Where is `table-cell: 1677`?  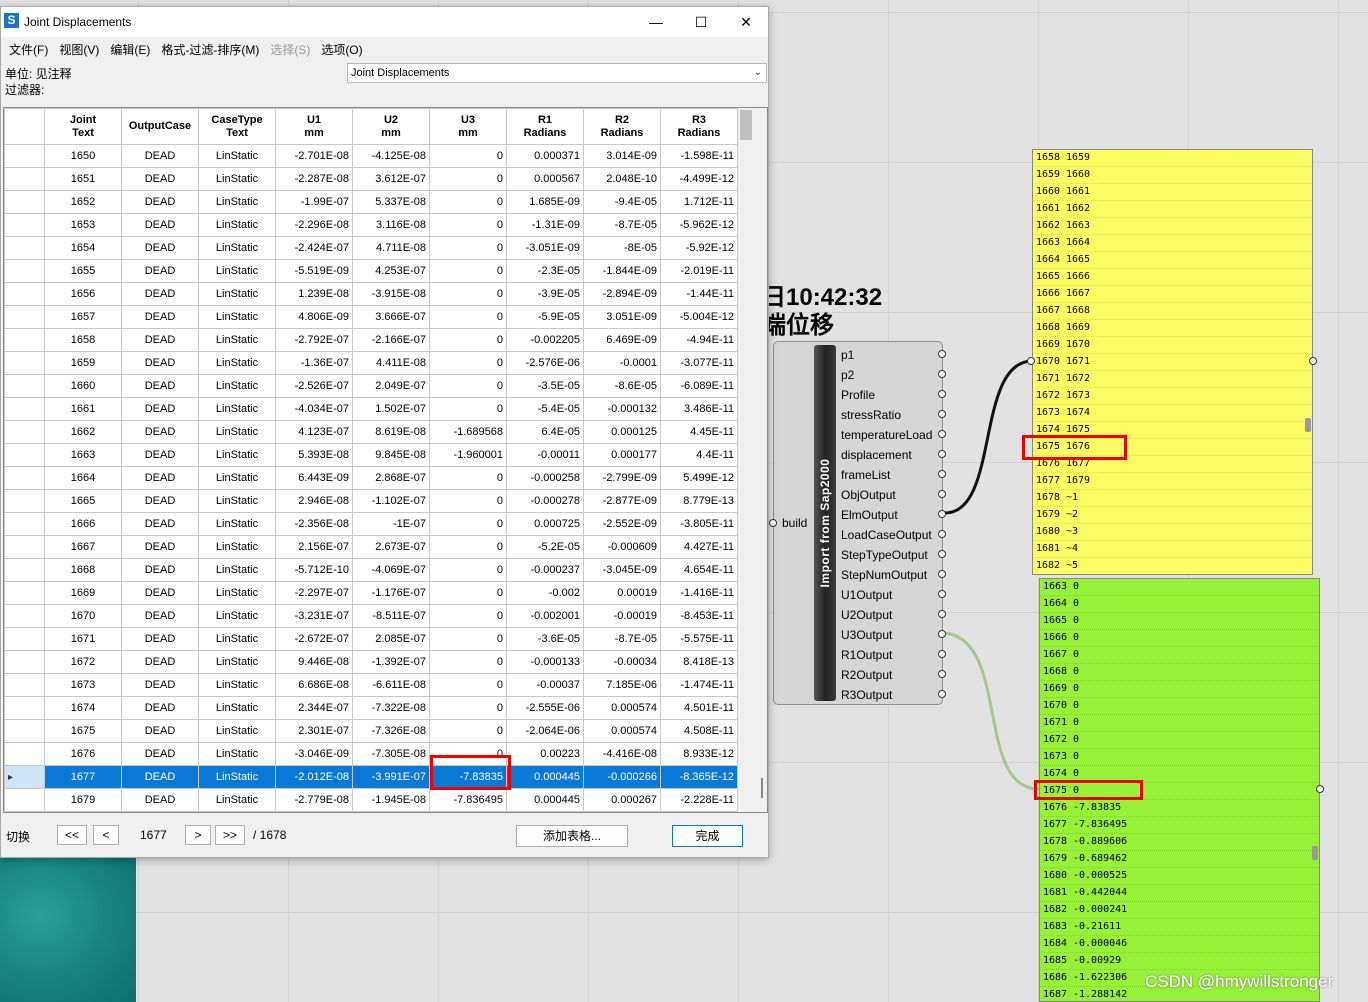
table-cell: 1677 is located at coordinates (83, 777).